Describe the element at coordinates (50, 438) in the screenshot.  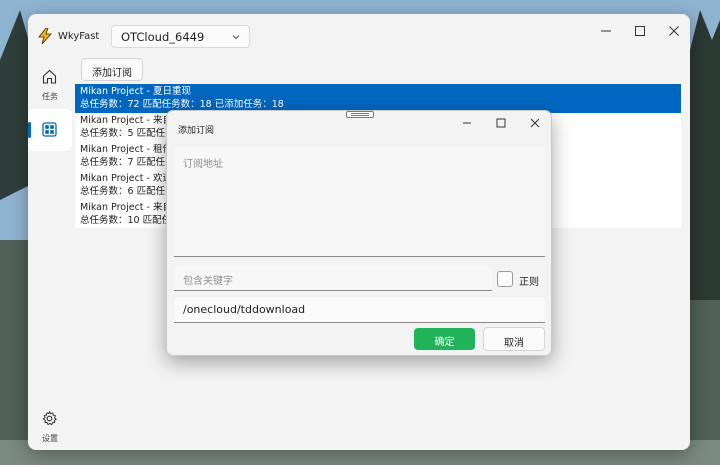
I see `sidebar-item-label: 设置` at that location.